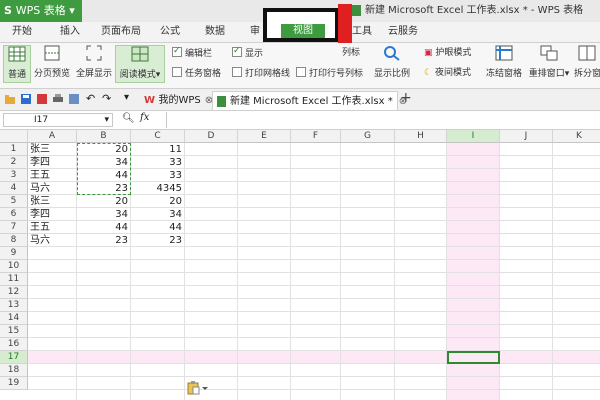  I want to click on tab-page-layout: 页面布局, so click(121, 32).